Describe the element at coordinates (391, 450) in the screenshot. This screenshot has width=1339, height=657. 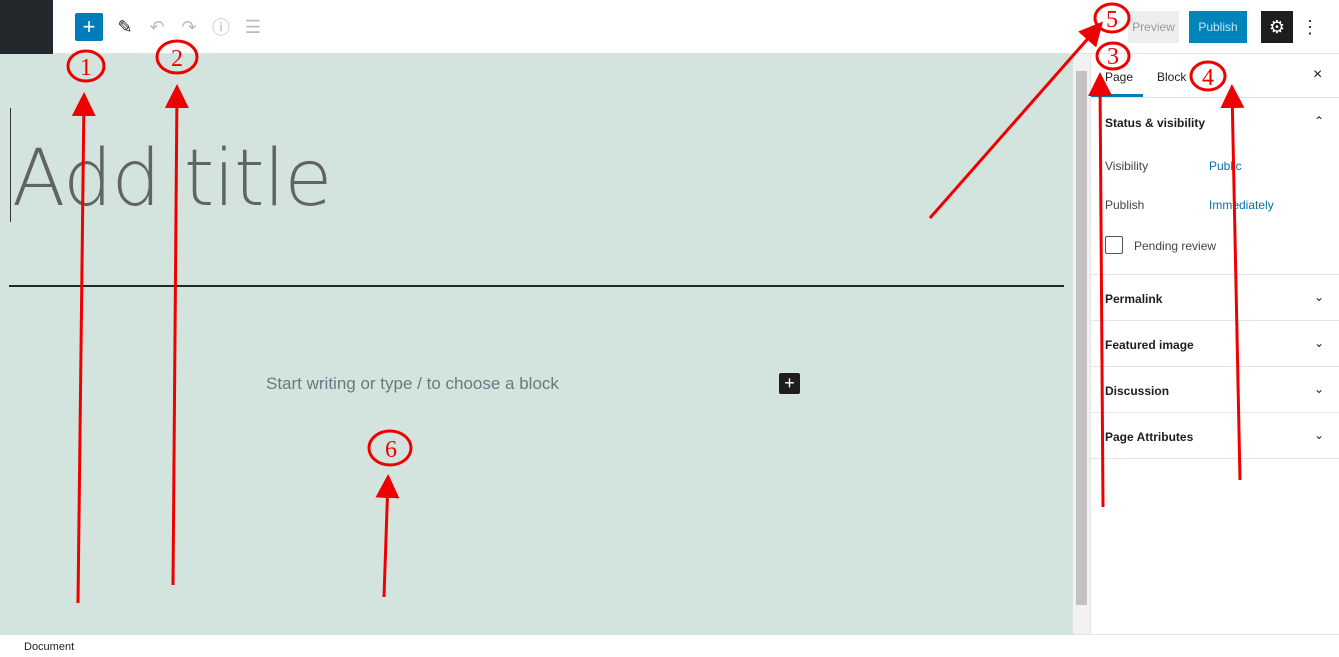
I see `annotation-label: 6` at that location.